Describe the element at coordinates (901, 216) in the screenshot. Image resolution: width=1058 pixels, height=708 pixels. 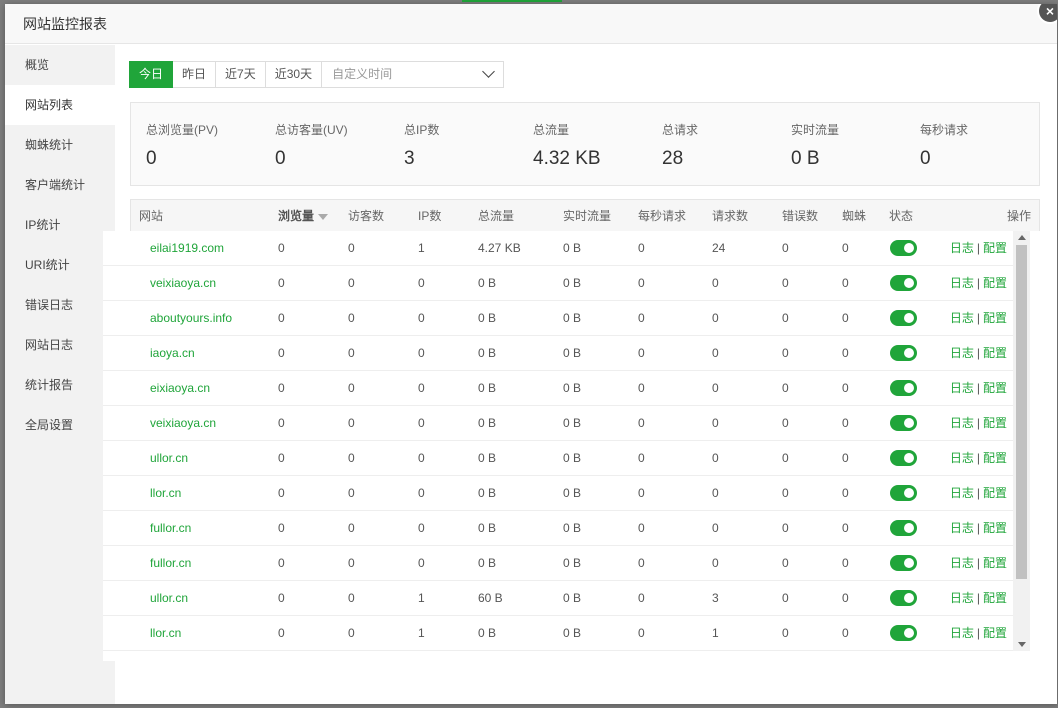
I see `column-header-status: 状态` at that location.